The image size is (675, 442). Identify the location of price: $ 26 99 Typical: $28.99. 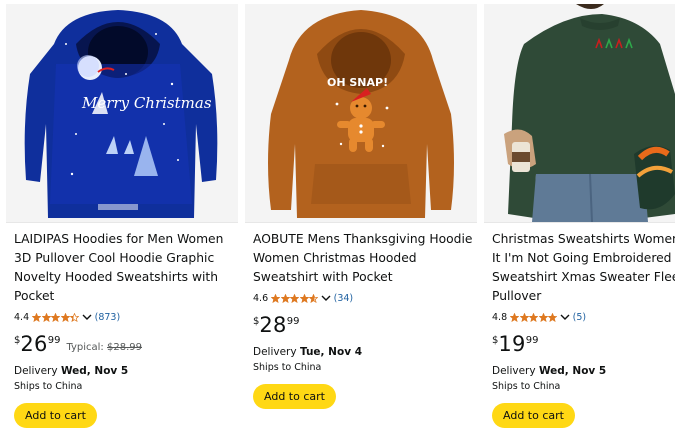
(126, 345).